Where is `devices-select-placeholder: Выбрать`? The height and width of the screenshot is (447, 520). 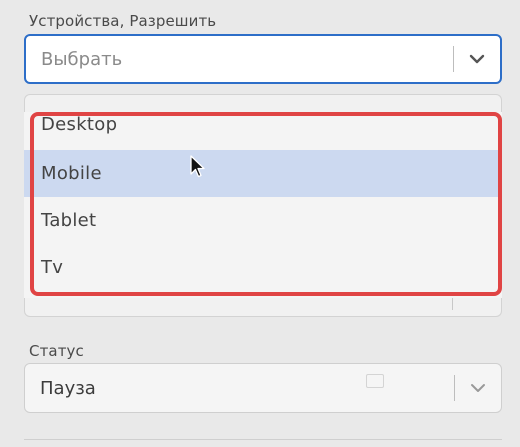
devices-select-placeholder: Выбрать is located at coordinates (82, 59).